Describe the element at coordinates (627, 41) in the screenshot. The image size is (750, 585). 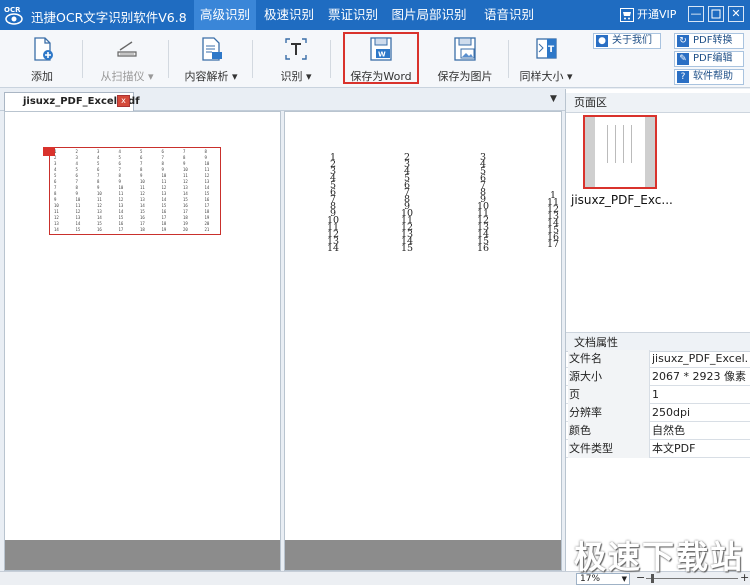
I see `about-us-button: ● 关于我们` at that location.